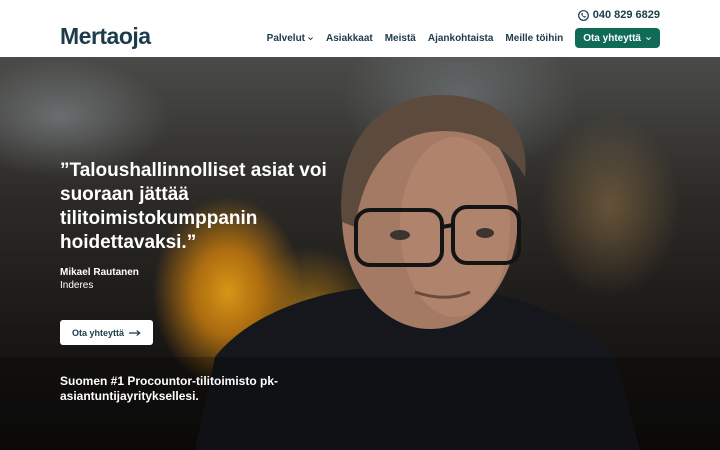  I want to click on quote-company: Inderes, so click(77, 285).